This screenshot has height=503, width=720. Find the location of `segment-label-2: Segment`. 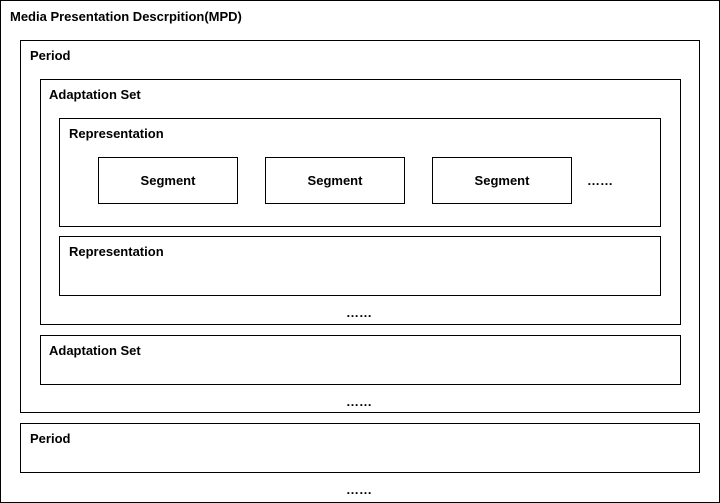

segment-label-2: Segment is located at coordinates (335, 180).